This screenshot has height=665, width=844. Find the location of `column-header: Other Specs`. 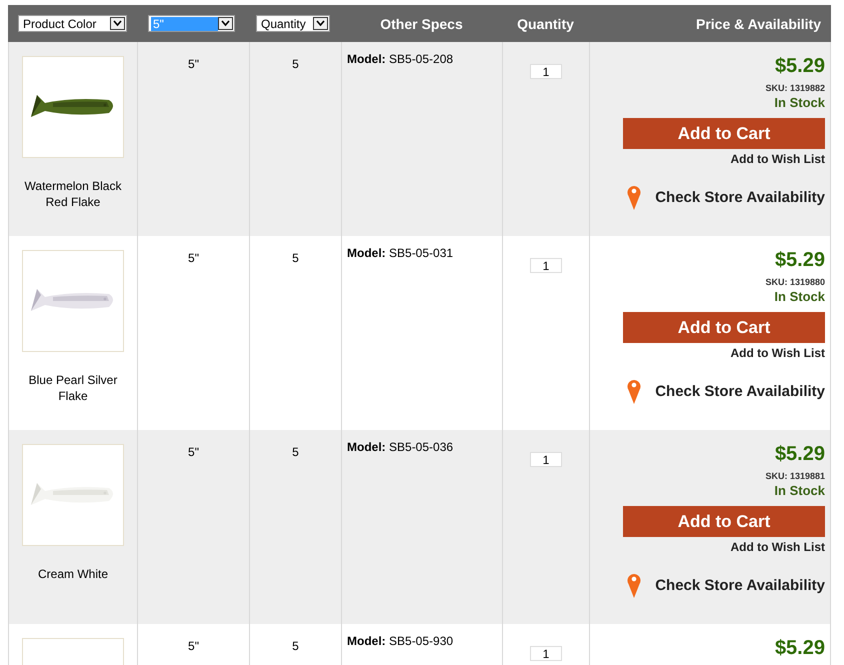

column-header: Other Specs is located at coordinates (421, 24).